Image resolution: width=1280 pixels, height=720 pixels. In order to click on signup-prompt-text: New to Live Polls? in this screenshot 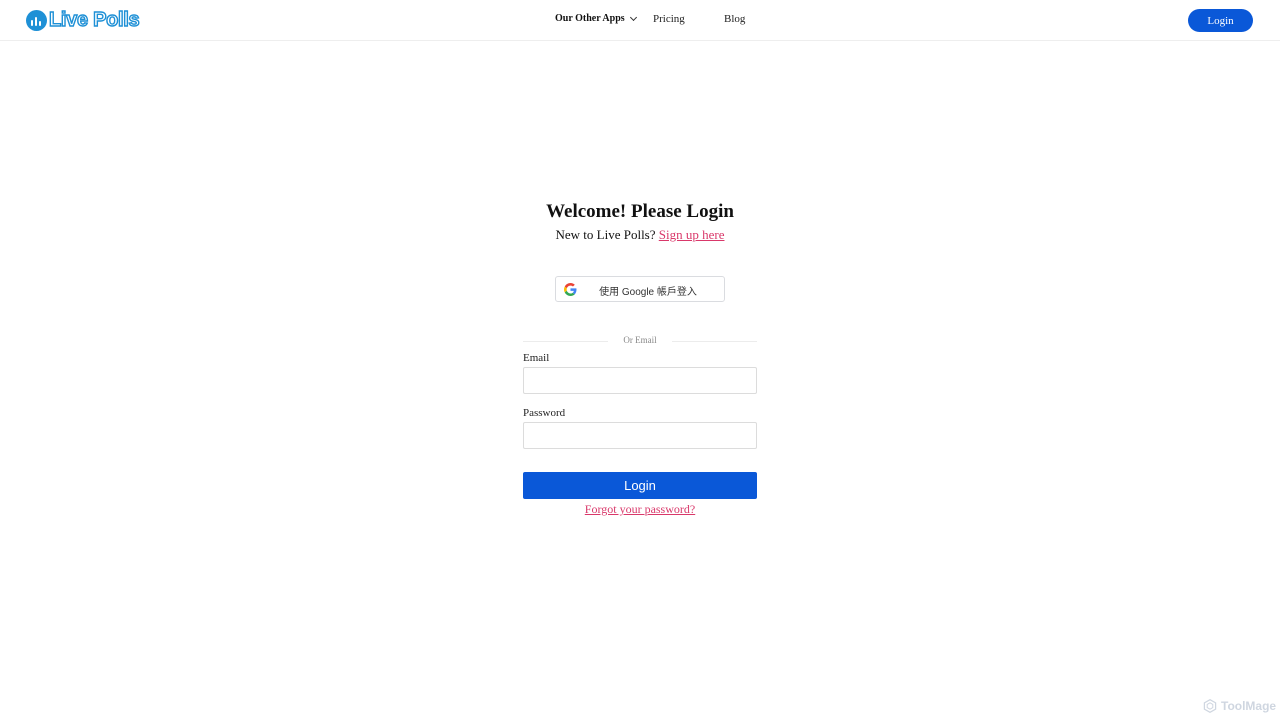, I will do `click(605, 234)`.